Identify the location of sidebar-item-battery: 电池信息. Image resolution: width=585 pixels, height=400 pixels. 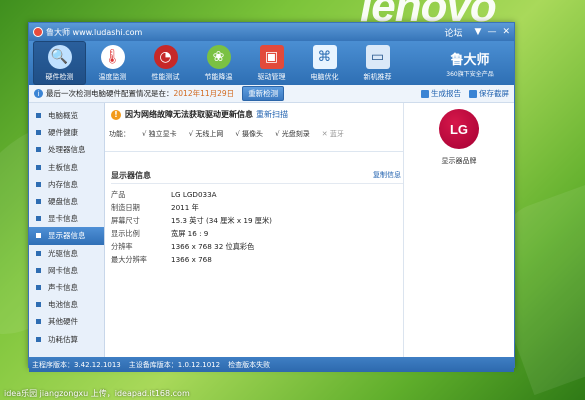
(66, 304).